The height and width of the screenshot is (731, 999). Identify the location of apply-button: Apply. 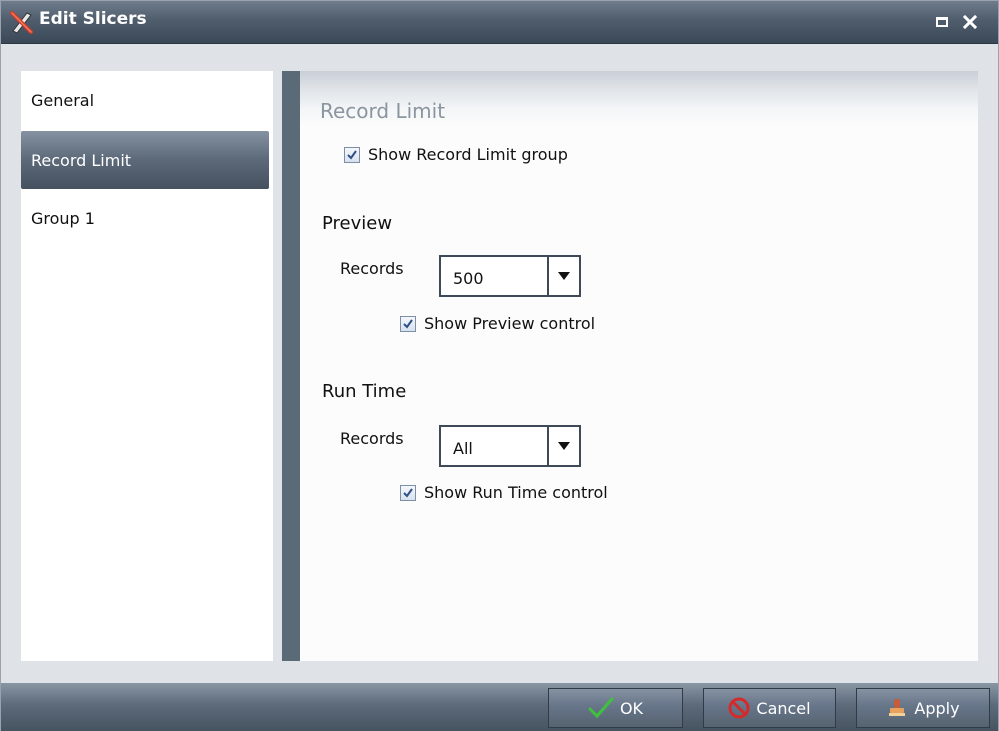
(923, 708).